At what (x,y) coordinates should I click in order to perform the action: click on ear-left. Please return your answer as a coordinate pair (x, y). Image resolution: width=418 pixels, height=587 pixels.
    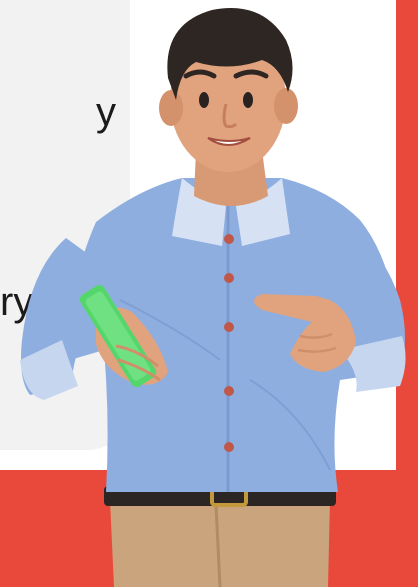
    Looking at the image, I should click on (171, 108).